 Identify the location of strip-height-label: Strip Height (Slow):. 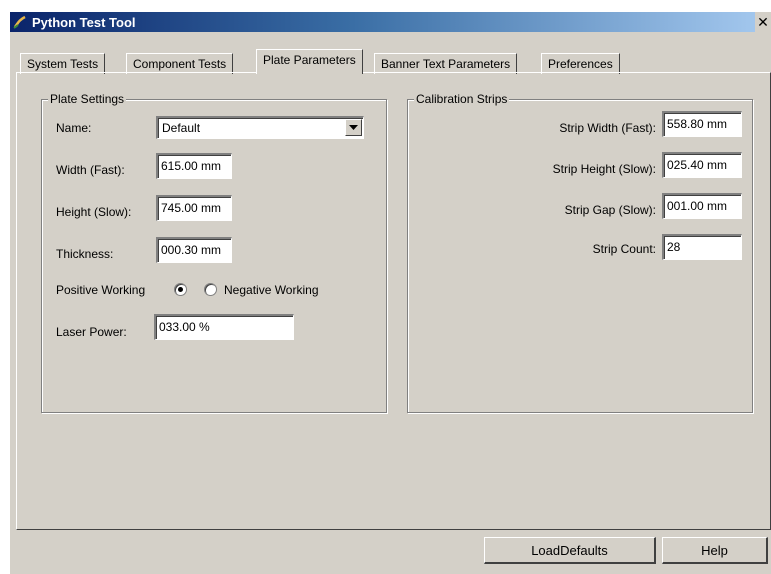
(604, 169).